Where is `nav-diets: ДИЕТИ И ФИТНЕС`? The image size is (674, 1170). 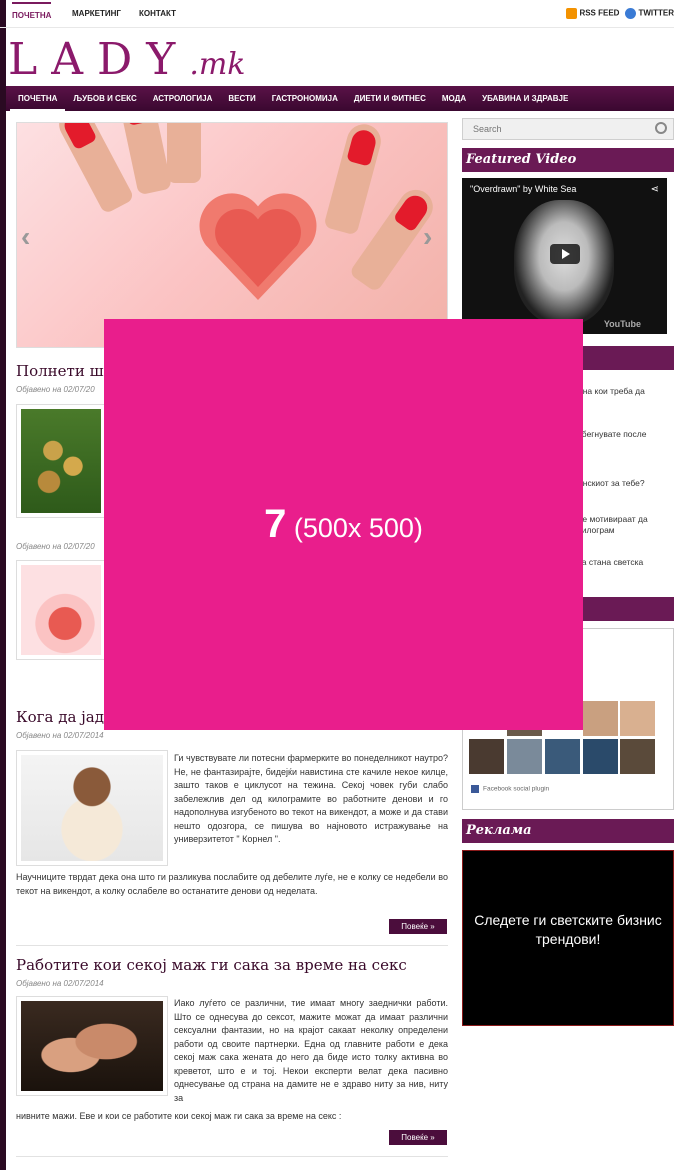 nav-diets: ДИЕТИ И ФИТНЕС is located at coordinates (390, 98).